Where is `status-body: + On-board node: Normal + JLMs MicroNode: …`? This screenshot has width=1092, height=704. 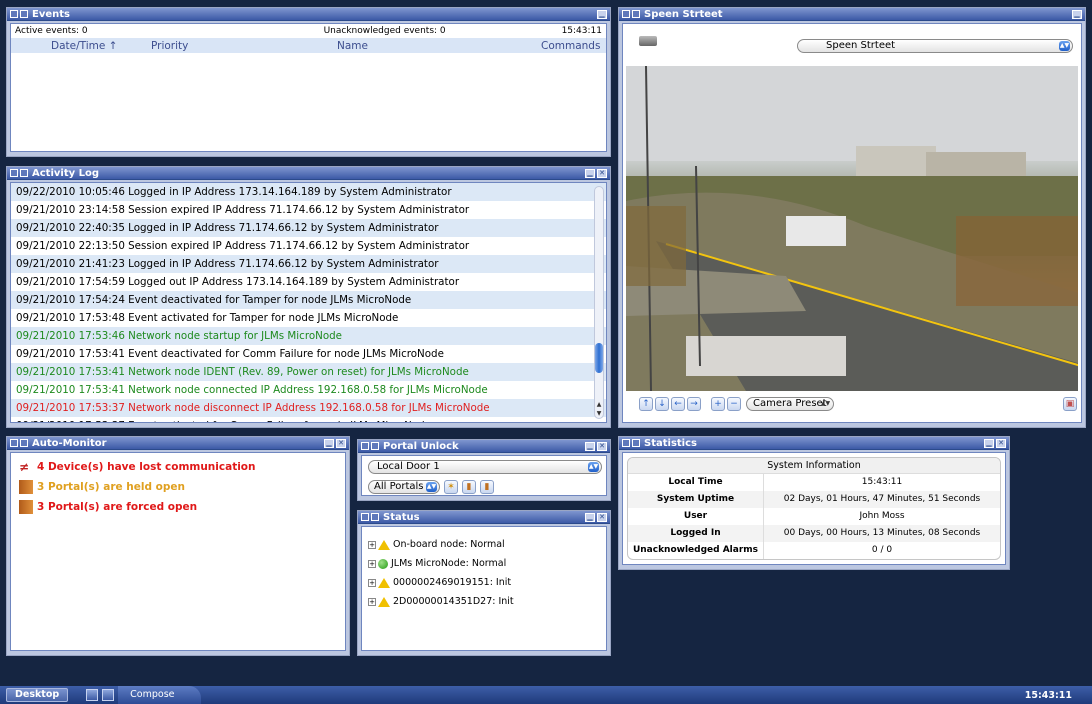 status-body: + On-board node: Normal + JLMs MicroNode: … is located at coordinates (484, 588).